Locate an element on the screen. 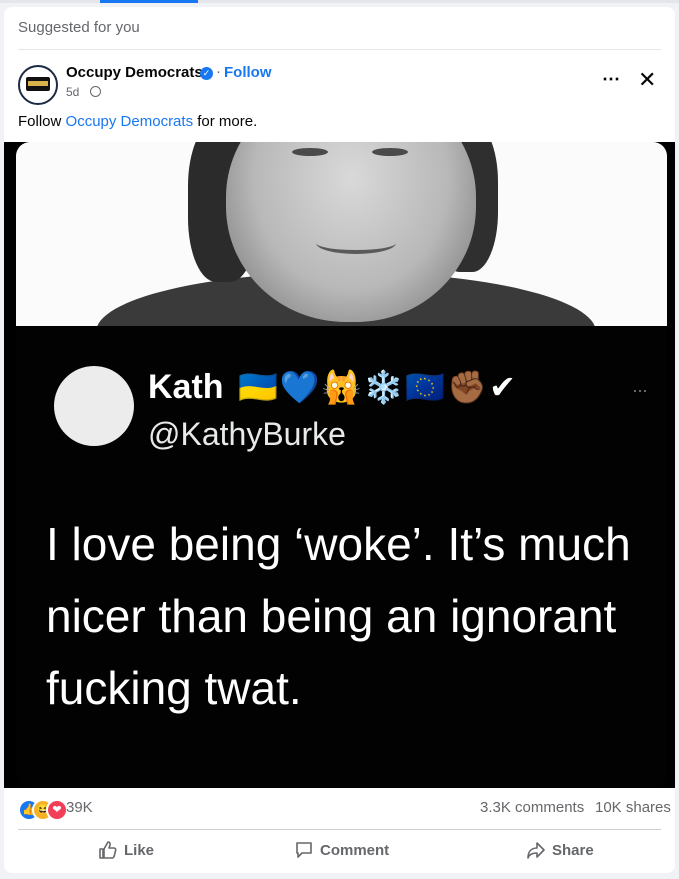  page-name: Occupy Democrats is located at coordinates (134, 72).